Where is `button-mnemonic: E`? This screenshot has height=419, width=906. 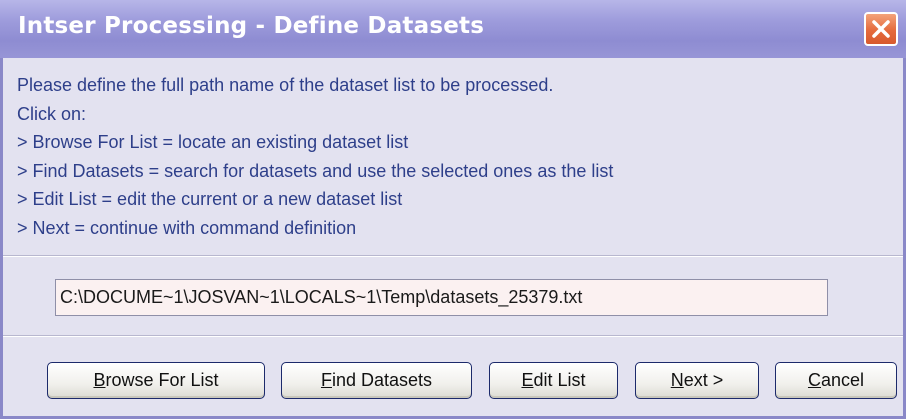 button-mnemonic: E is located at coordinates (527, 380).